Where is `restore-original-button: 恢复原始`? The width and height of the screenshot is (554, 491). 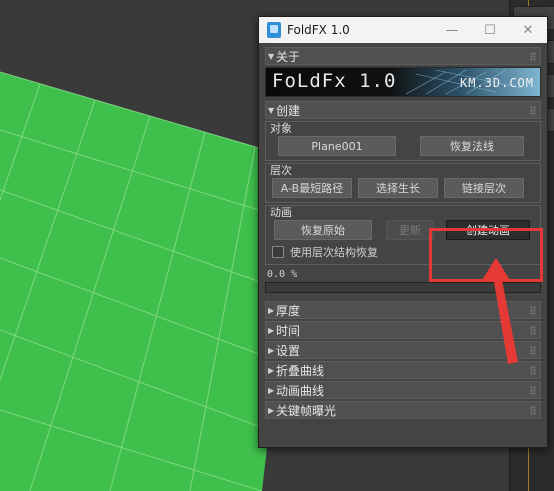
restore-original-button: 恢复原始 is located at coordinates (323, 230).